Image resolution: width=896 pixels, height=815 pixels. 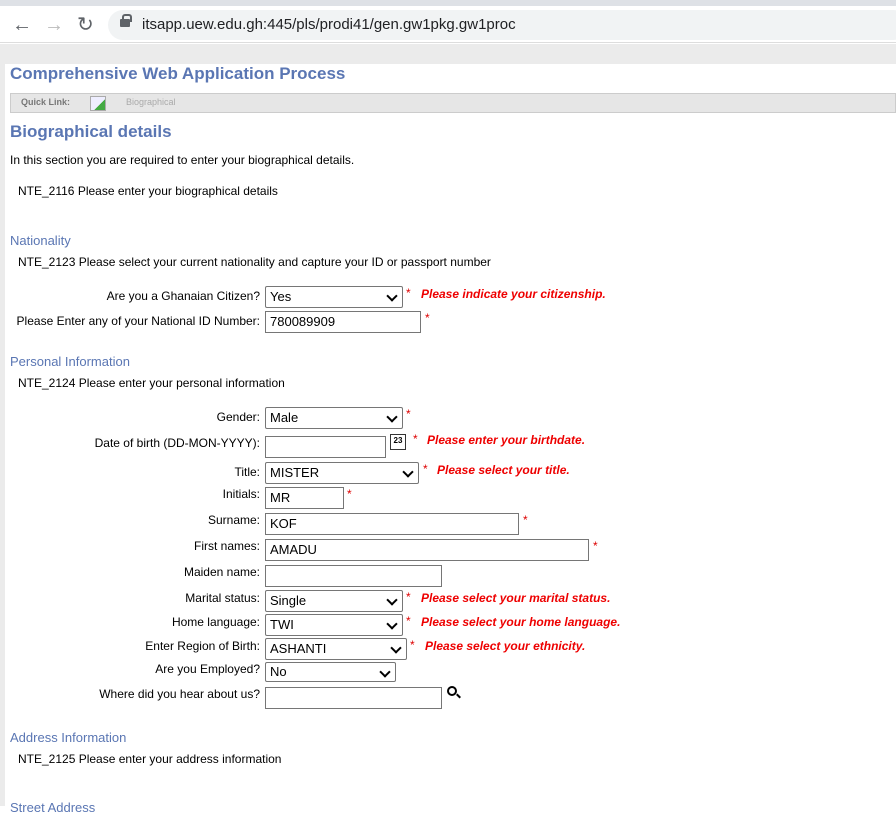 I want to click on dob-error: Please enter your birthdate., so click(x=506, y=440).